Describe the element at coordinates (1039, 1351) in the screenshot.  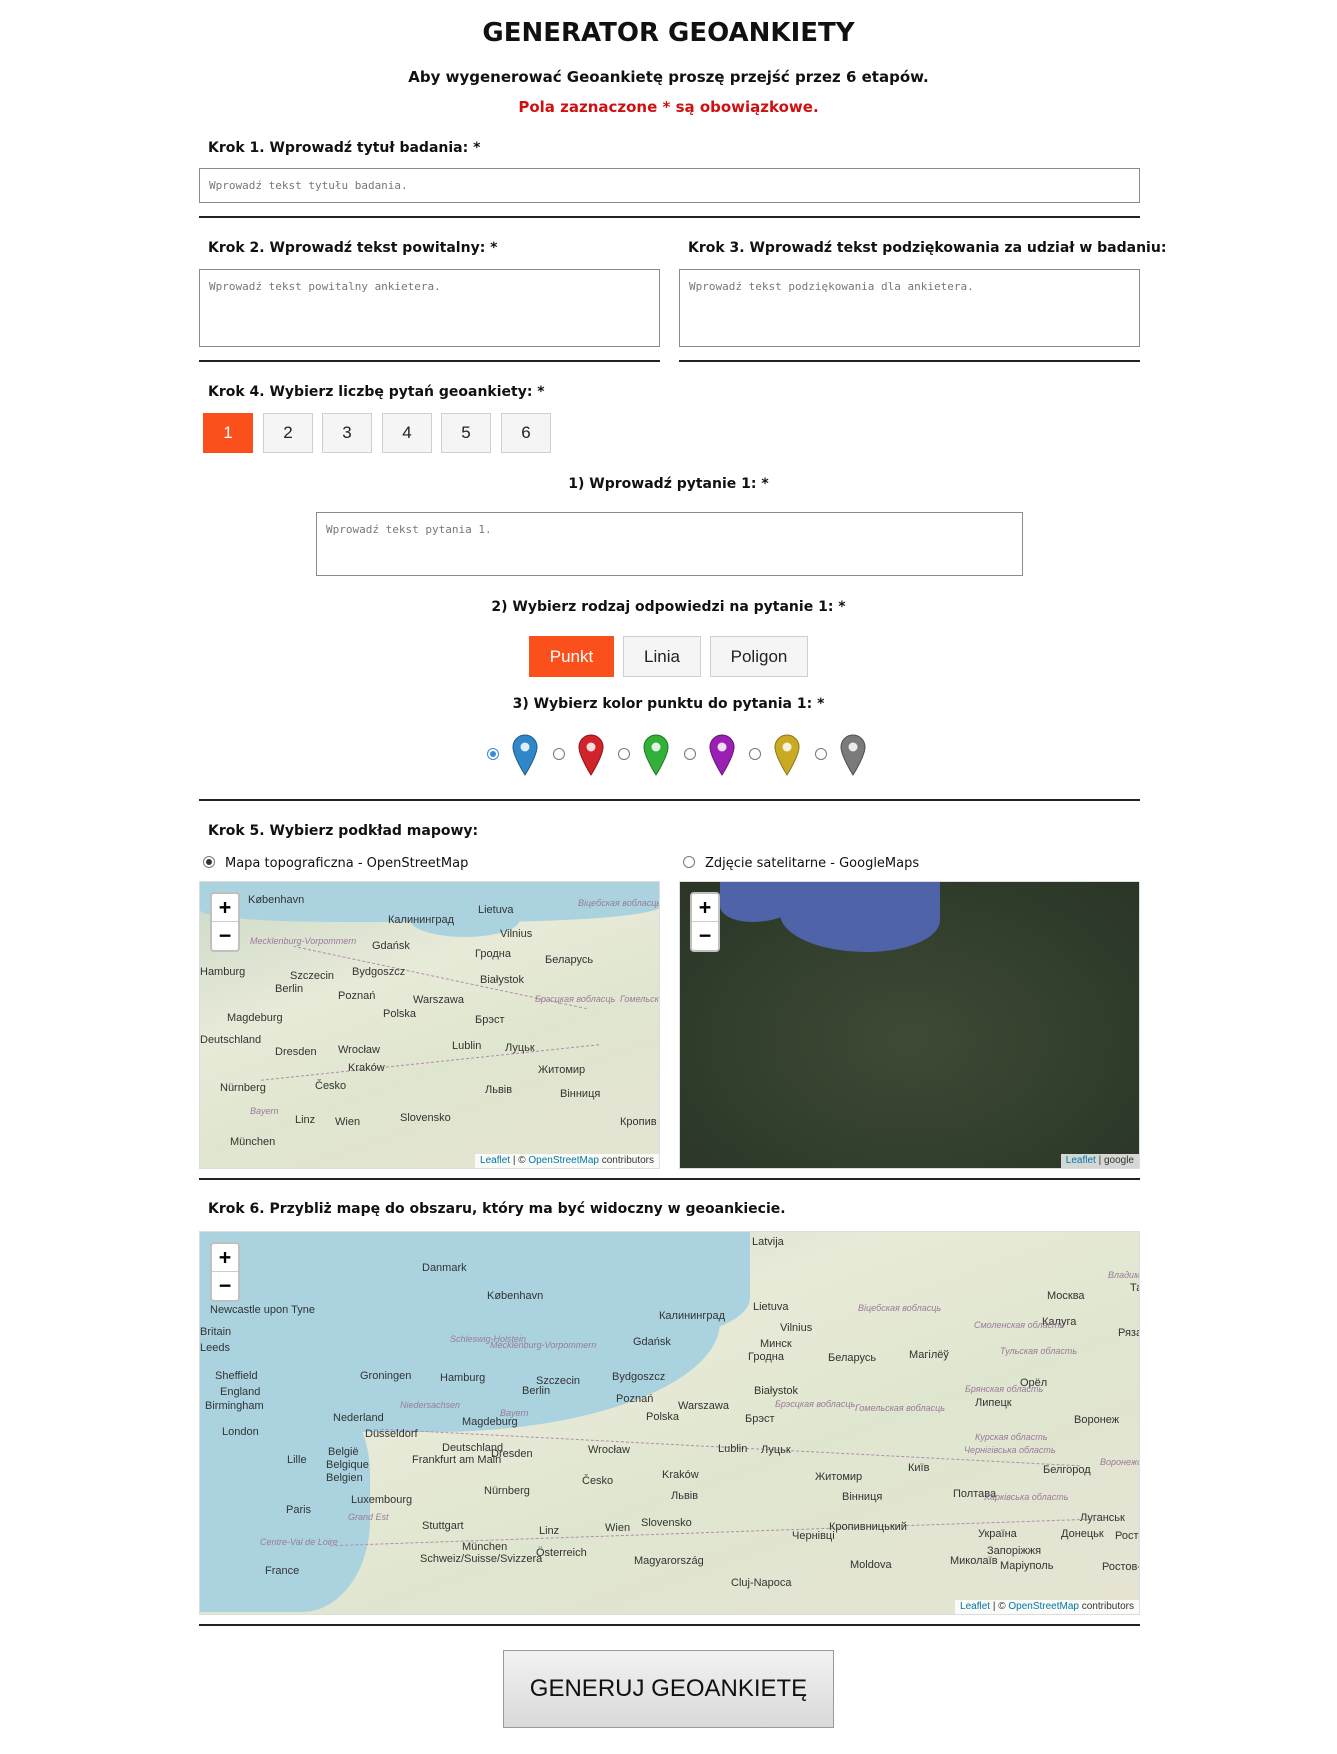
I see `place-label: Тульская область` at that location.